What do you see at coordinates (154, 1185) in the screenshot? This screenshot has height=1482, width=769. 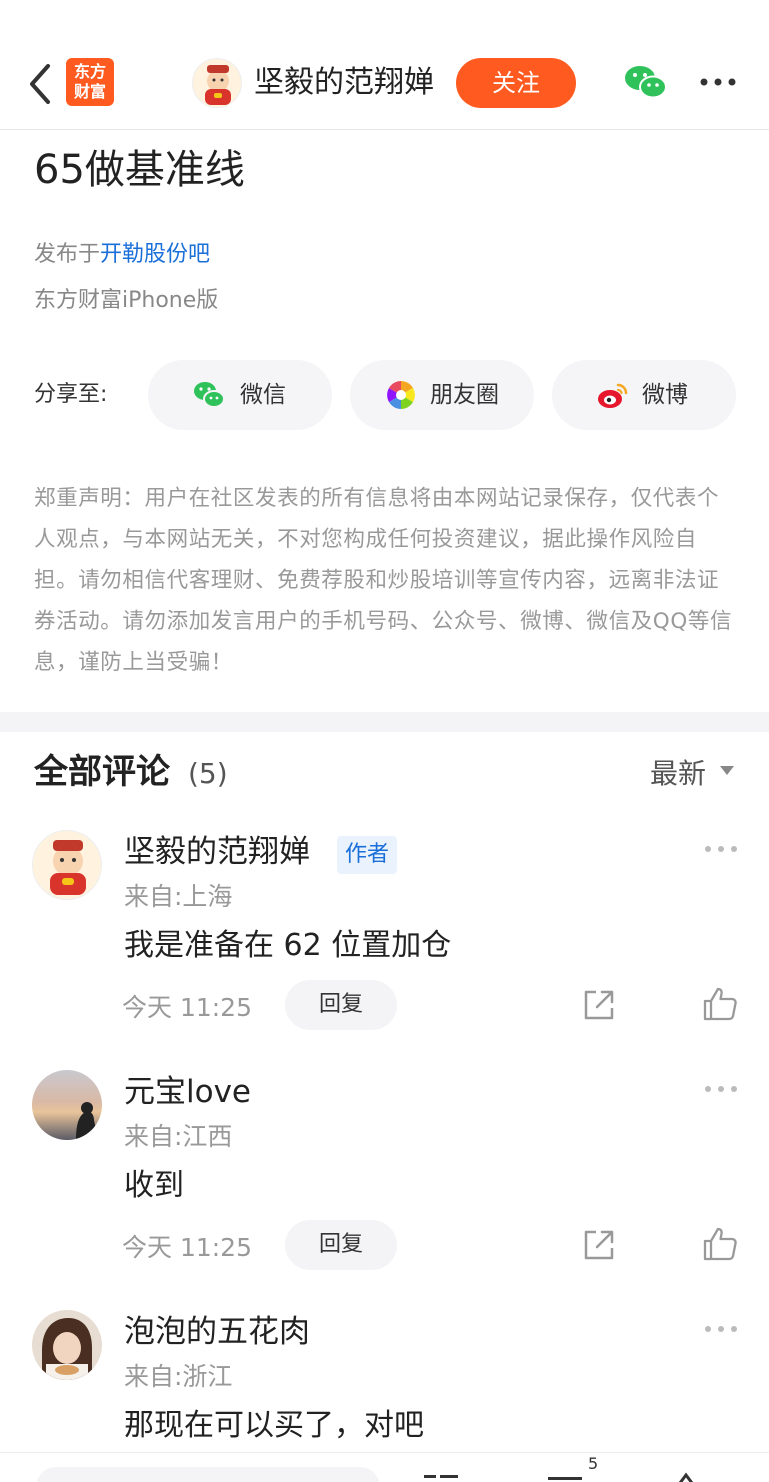 I see `comment-text: 收到` at bounding box center [154, 1185].